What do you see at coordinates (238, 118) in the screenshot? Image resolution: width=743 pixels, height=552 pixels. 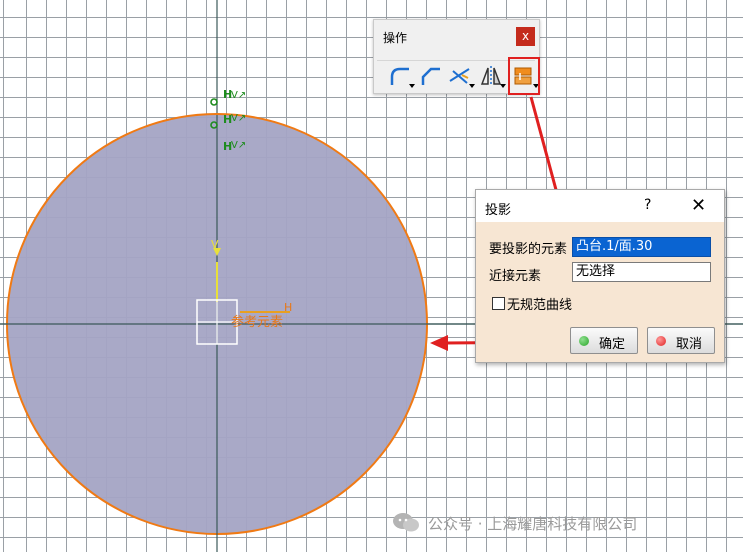 I see `constraint-v-symbol-2: V↗` at bounding box center [238, 118].